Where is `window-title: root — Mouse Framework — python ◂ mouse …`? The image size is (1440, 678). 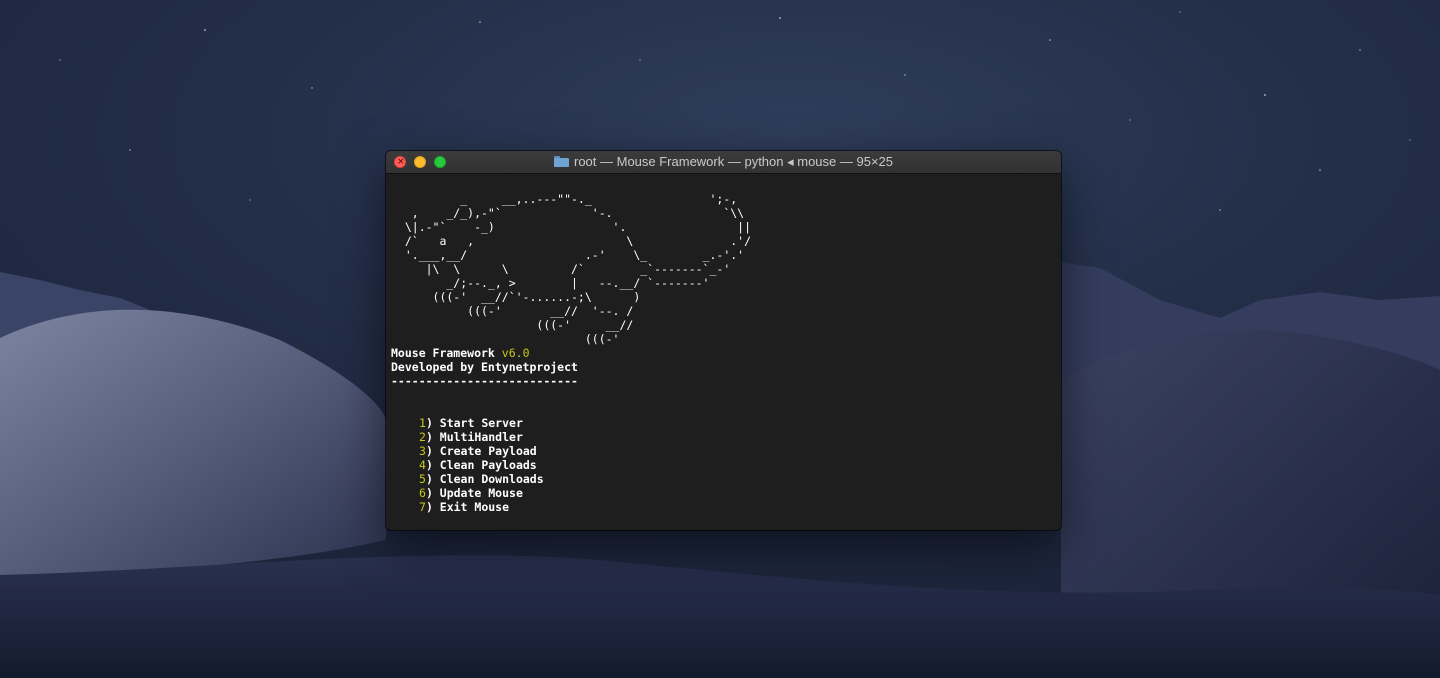
window-title: root — Mouse Framework — python ◂ mouse … is located at coordinates (723, 162).